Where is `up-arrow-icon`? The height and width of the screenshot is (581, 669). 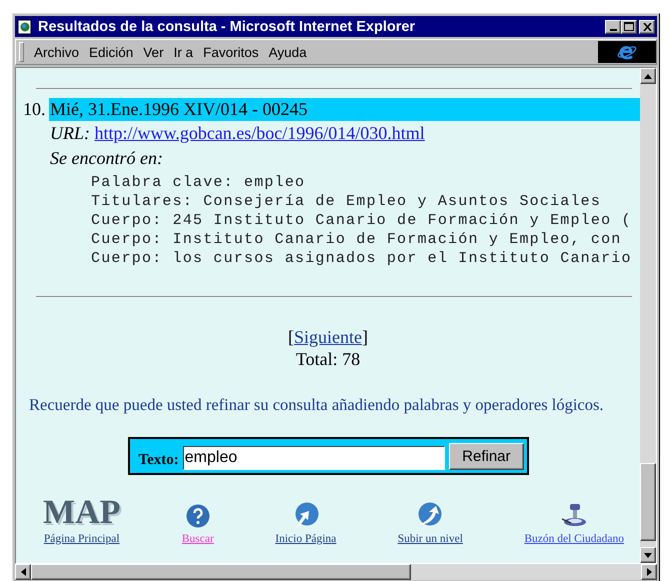
up-arrow-icon is located at coordinates (648, 76).